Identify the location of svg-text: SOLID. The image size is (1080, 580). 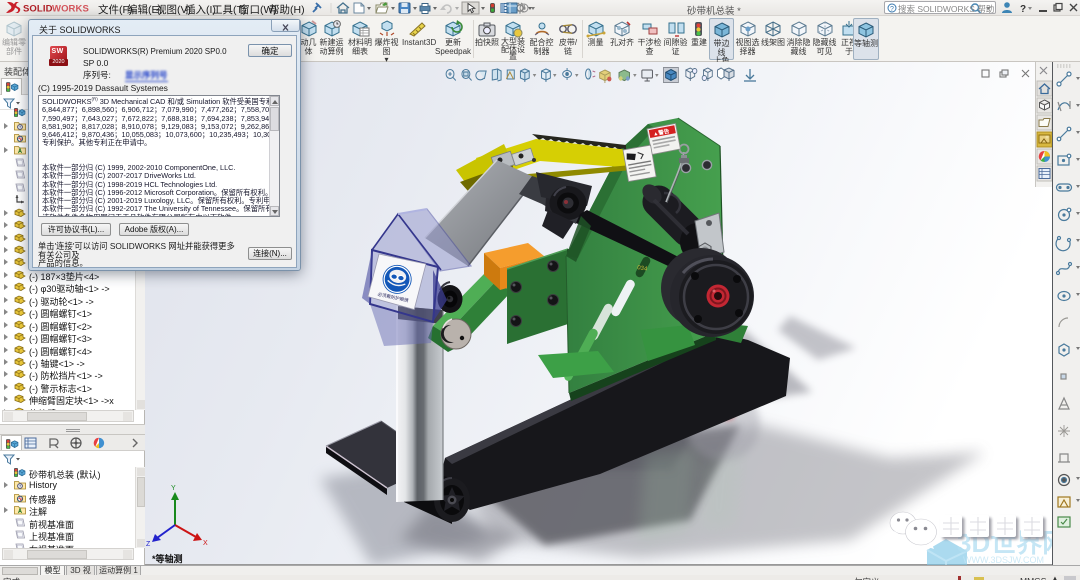
(38, 9).